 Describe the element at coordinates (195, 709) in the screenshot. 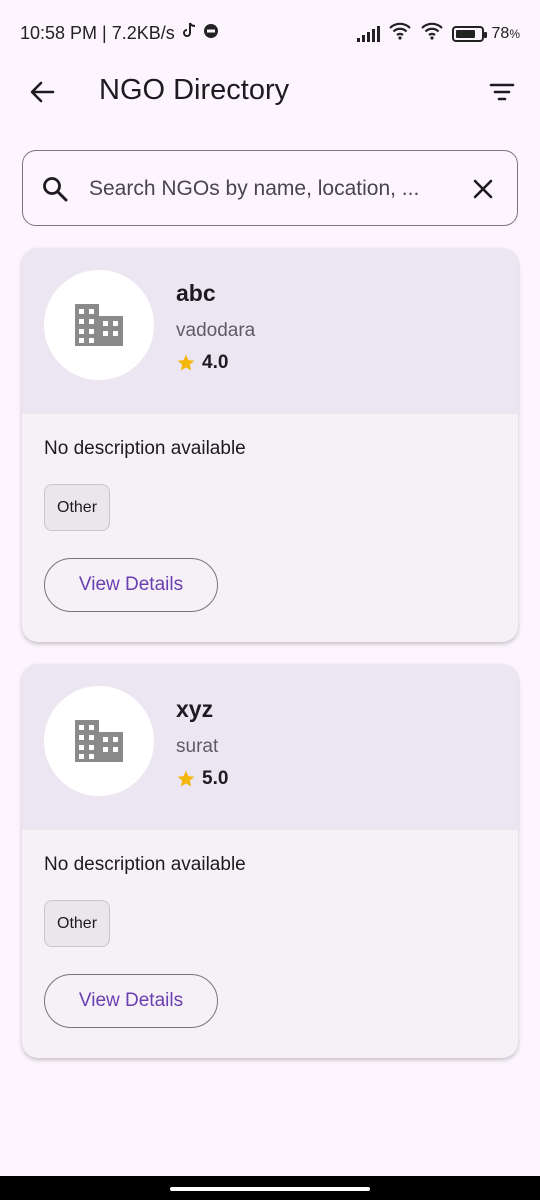

I see `ngo-name: xyz` at that location.